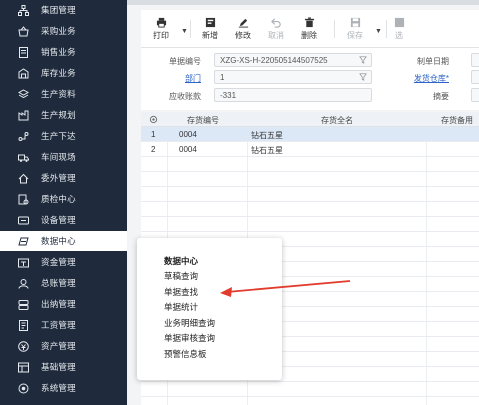 The image size is (479, 405). What do you see at coordinates (185, 354) in the screenshot?
I see `menu-item-alert-board: 预警信息板` at bounding box center [185, 354].